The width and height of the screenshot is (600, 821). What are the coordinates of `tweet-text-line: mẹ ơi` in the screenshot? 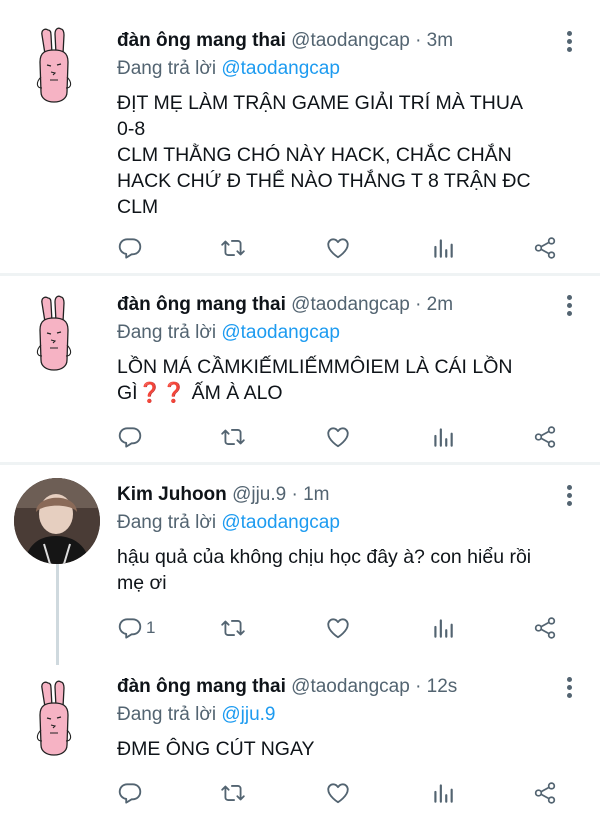 It's located at (142, 583).